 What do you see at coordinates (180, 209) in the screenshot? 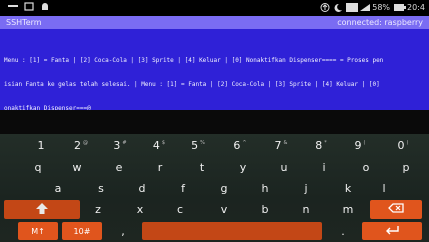
I see `key-c: c` at bounding box center [180, 209].